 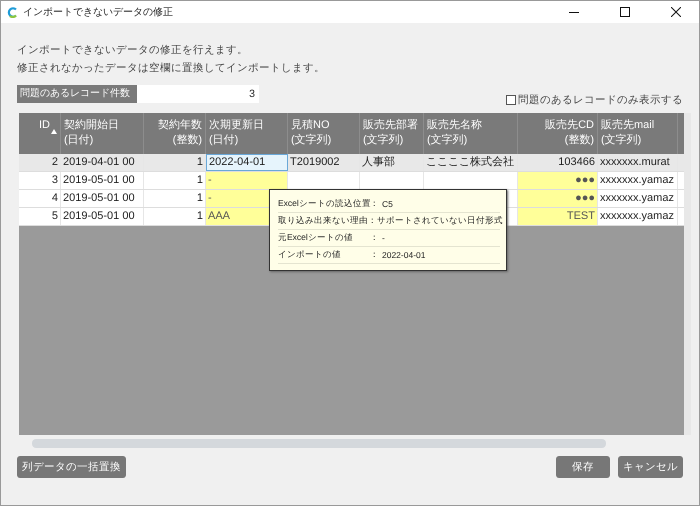 What do you see at coordinates (316, 238) in the screenshot?
I see `tooltip-label: 元Excelシートの値` at bounding box center [316, 238].